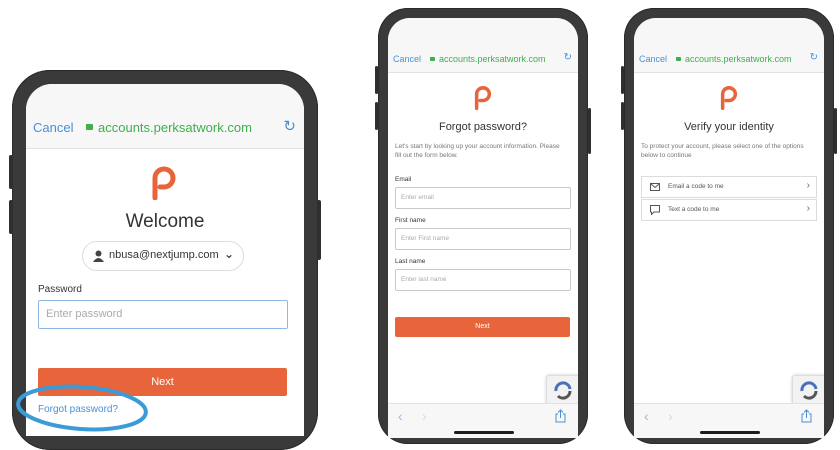 This screenshot has width=840, height=450. Describe the element at coordinates (228, 254) in the screenshot. I see `chevron-down-icon: ⌄` at that location.